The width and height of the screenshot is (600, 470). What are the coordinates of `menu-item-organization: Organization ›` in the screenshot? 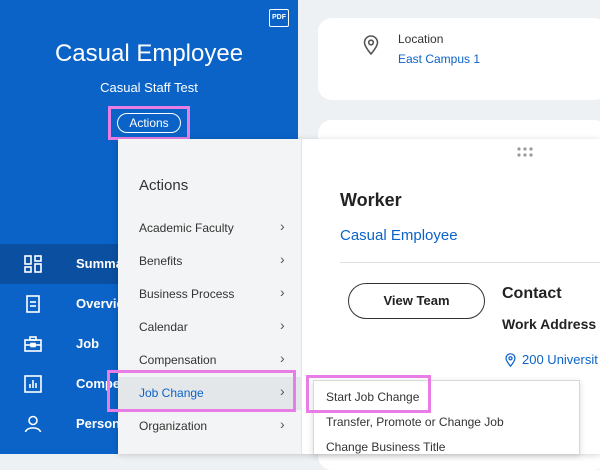 It's located at (210, 426).